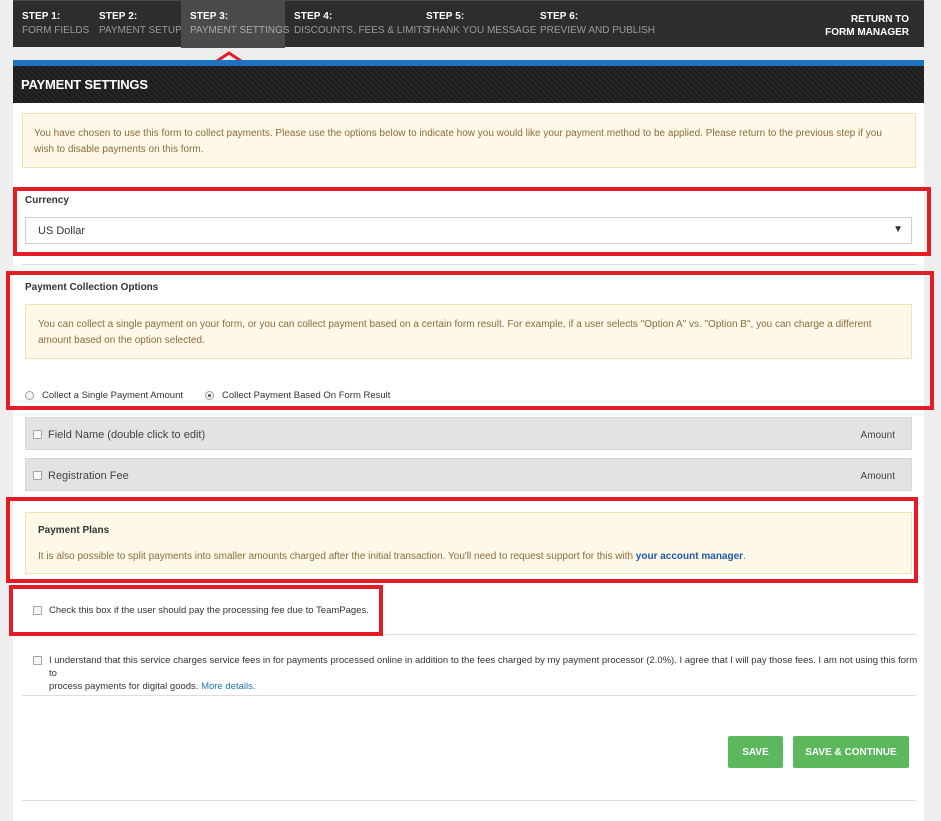 Image resolution: width=941 pixels, height=821 pixels. I want to click on step-6-tab: STEP 6: PREVIEW AND PUBLISH, so click(593, 24).